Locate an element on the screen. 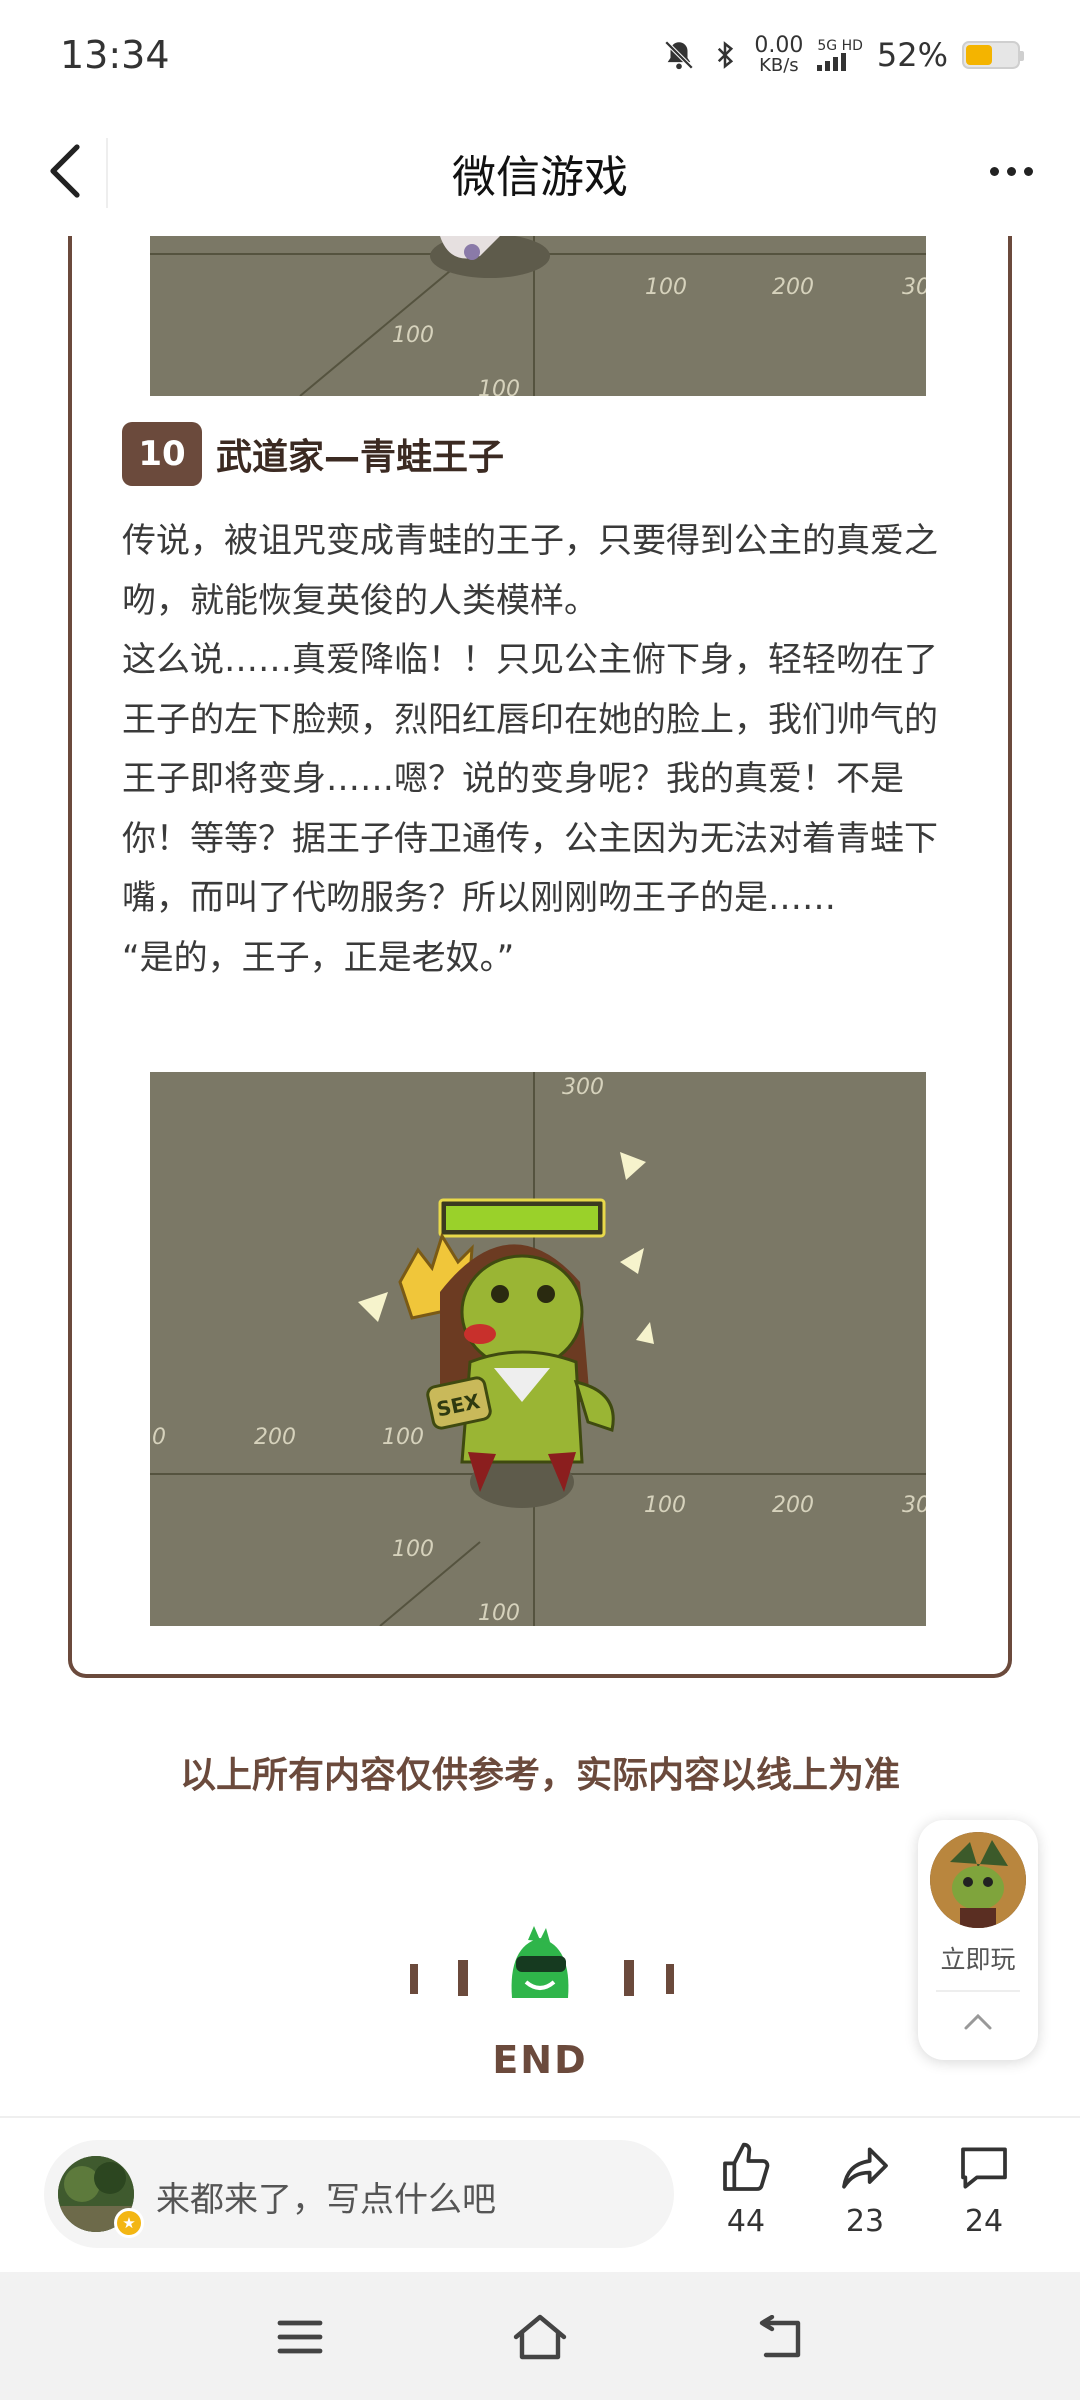 The height and width of the screenshot is (2400, 1080). tick-label: 300 is located at coordinates (583, 1087).